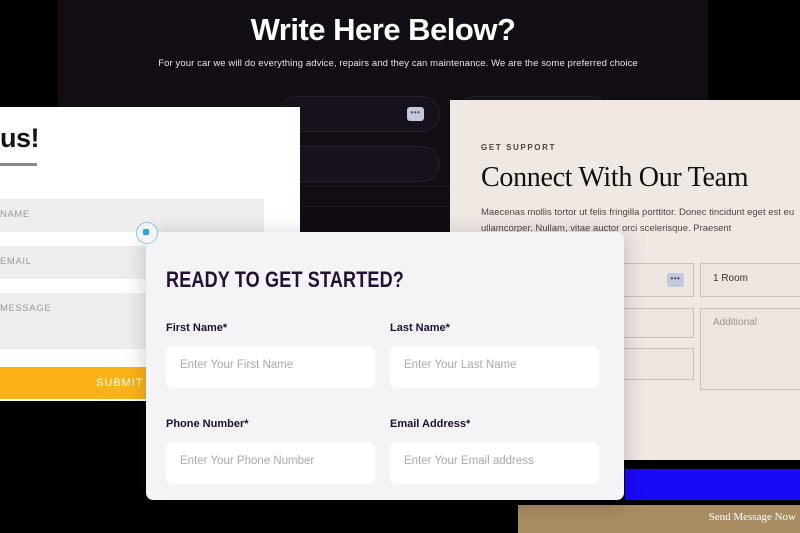 This screenshot has width=800, height=533. What do you see at coordinates (197, 328) in the screenshot?
I see `first-name-label: First Name*` at bounding box center [197, 328].